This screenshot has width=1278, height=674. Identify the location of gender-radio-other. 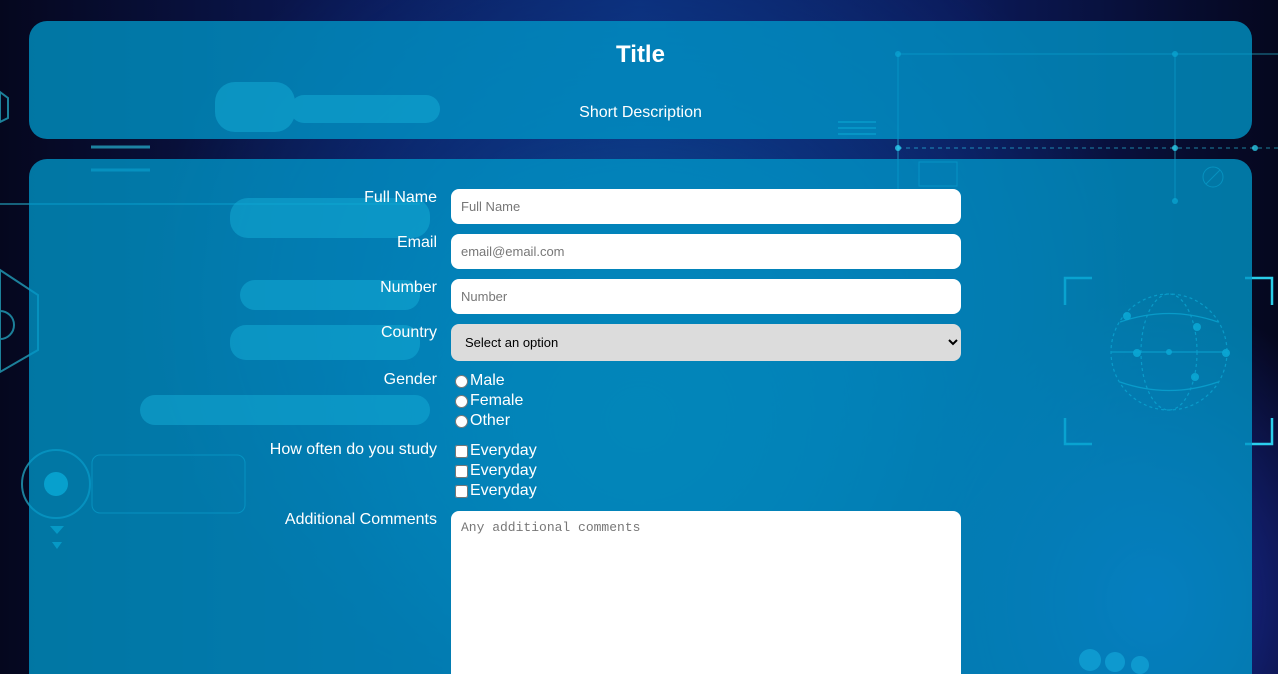
(461, 421).